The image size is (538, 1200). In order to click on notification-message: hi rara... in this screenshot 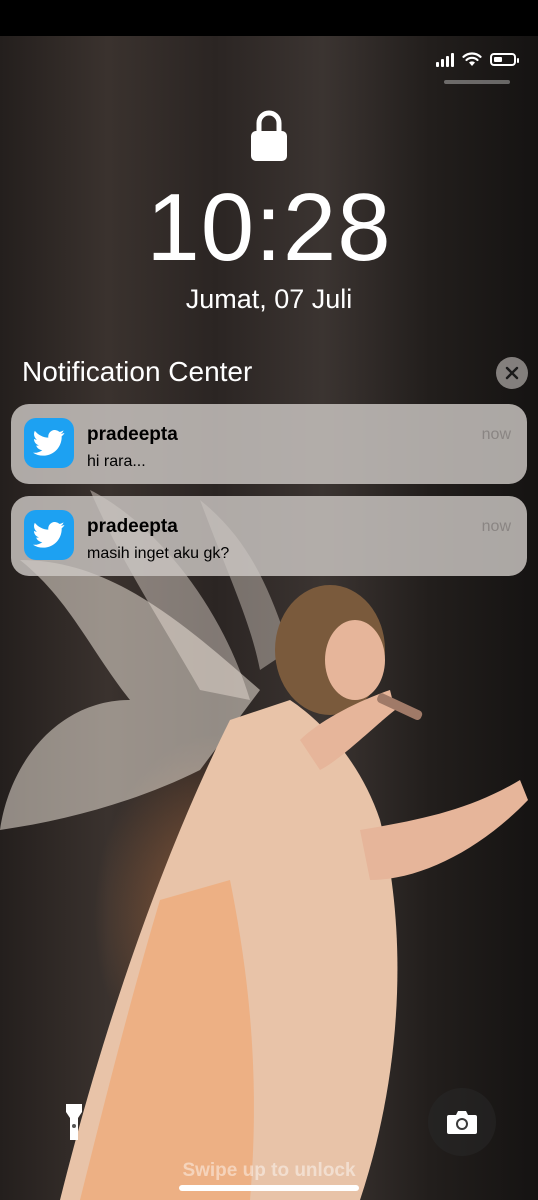, I will do `click(116, 461)`.